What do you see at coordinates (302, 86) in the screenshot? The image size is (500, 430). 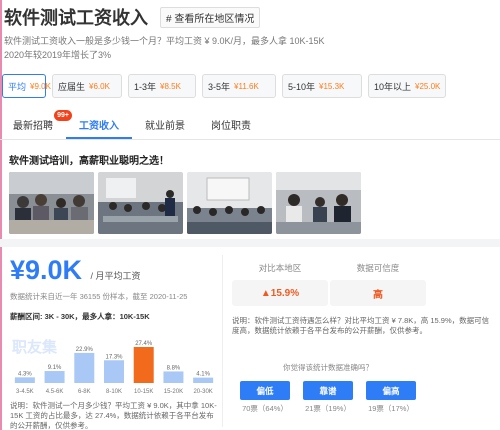 I see `filter-label: 5-10年` at bounding box center [302, 86].